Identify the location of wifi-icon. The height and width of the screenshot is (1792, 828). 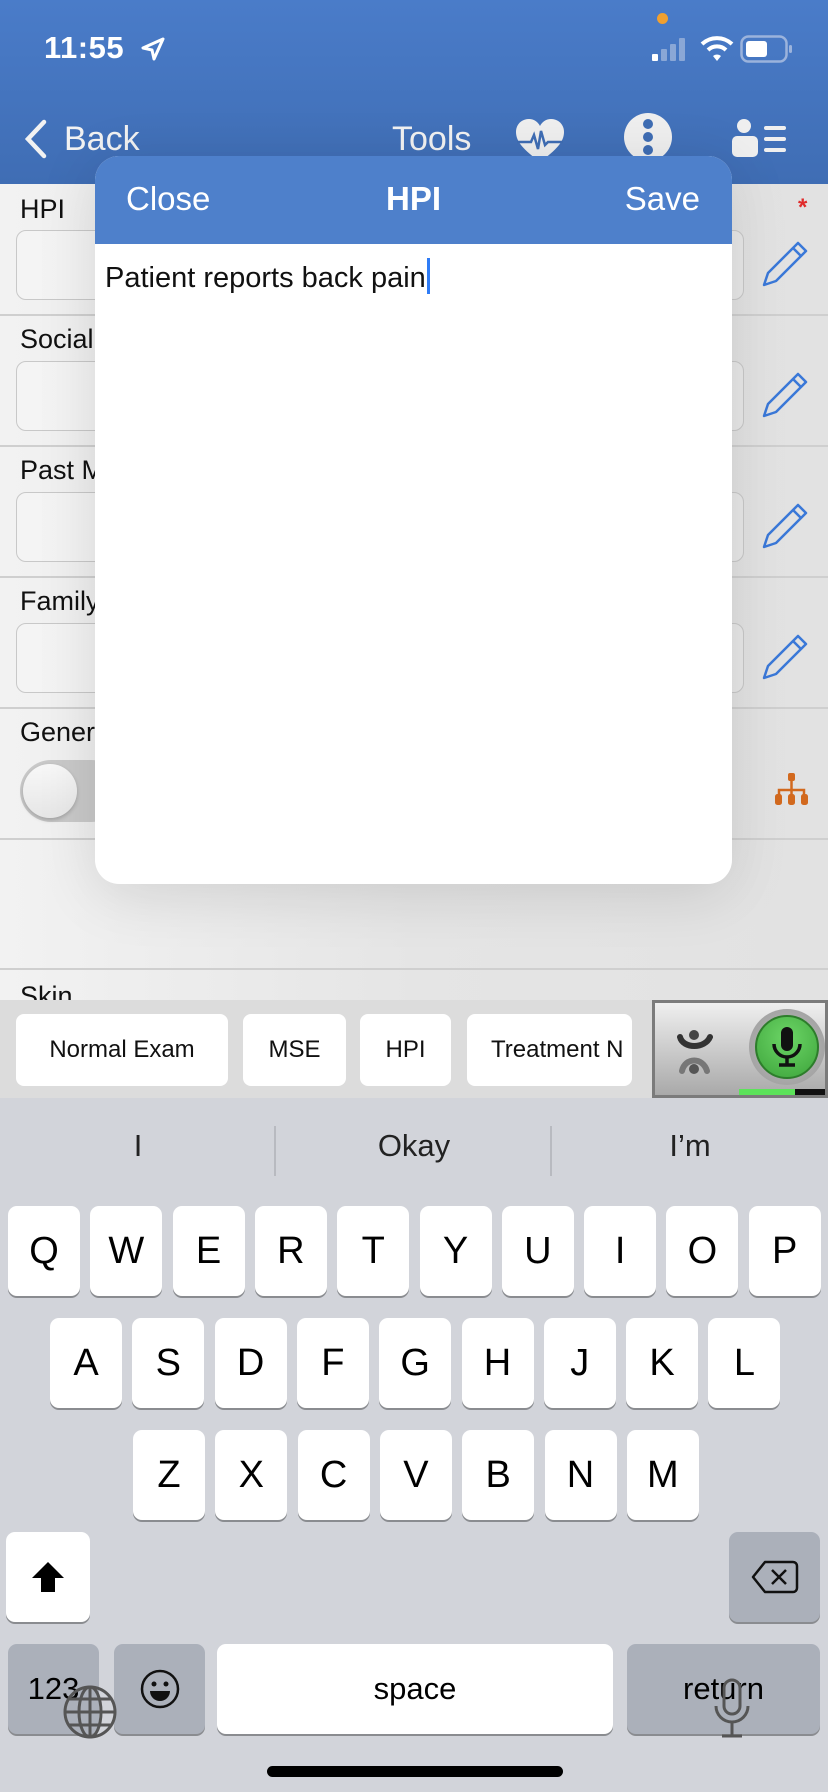
(717, 48).